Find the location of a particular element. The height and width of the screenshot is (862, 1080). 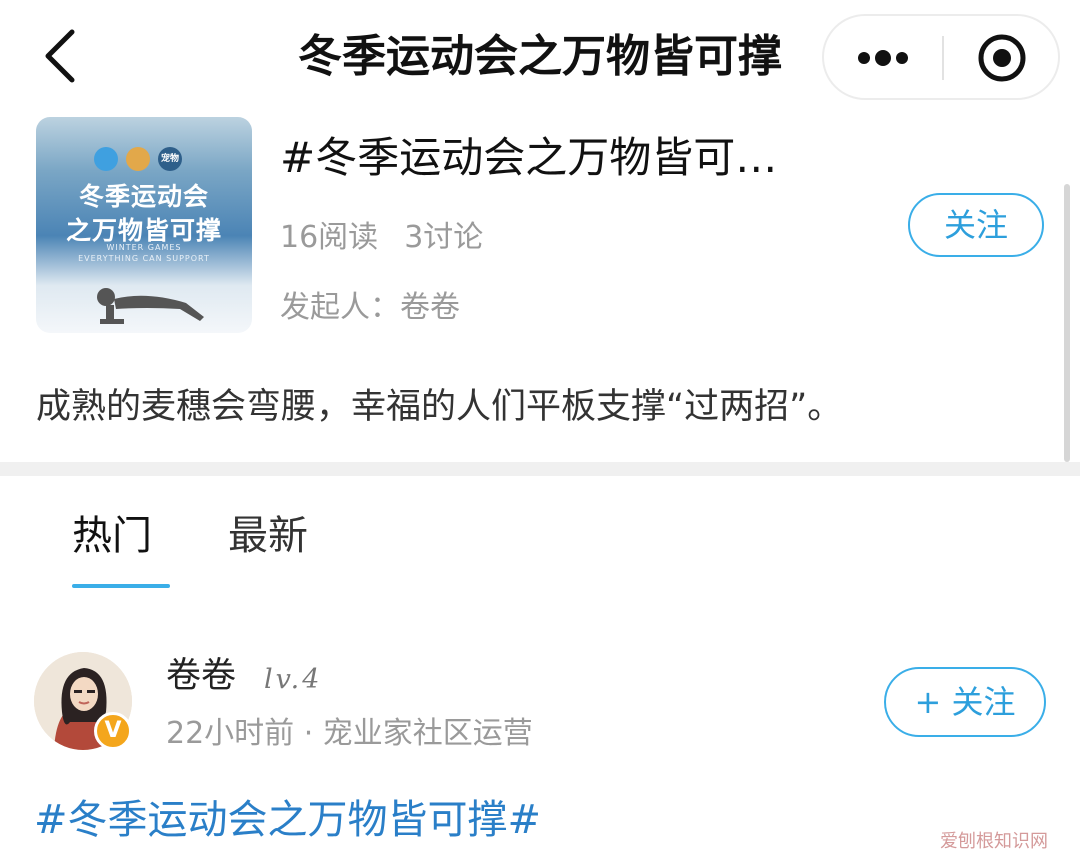

plank-figure-icon is located at coordinates (150, 306).